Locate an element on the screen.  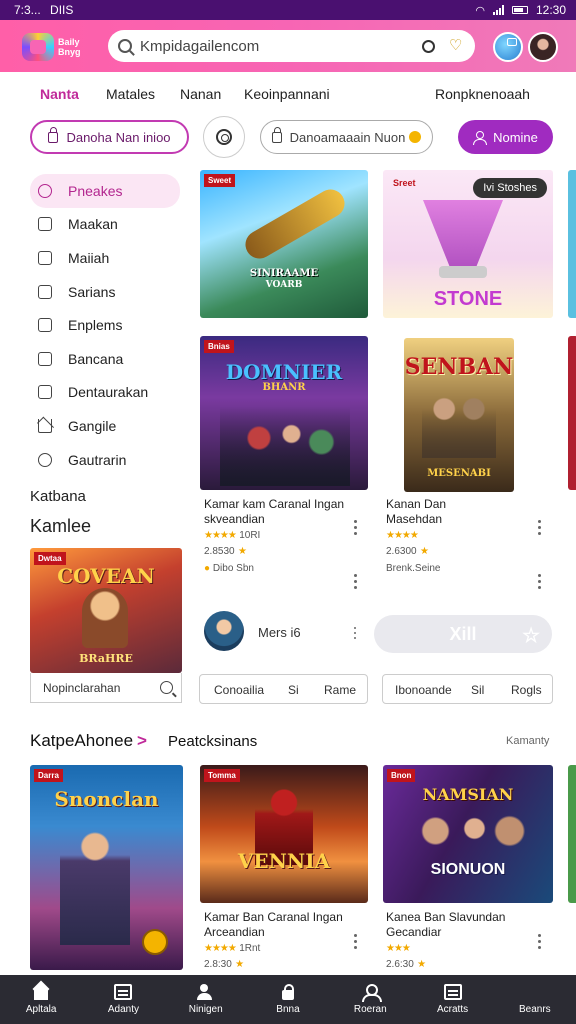
sidebar-item-6: Bancana is located at coordinates (106, 359).